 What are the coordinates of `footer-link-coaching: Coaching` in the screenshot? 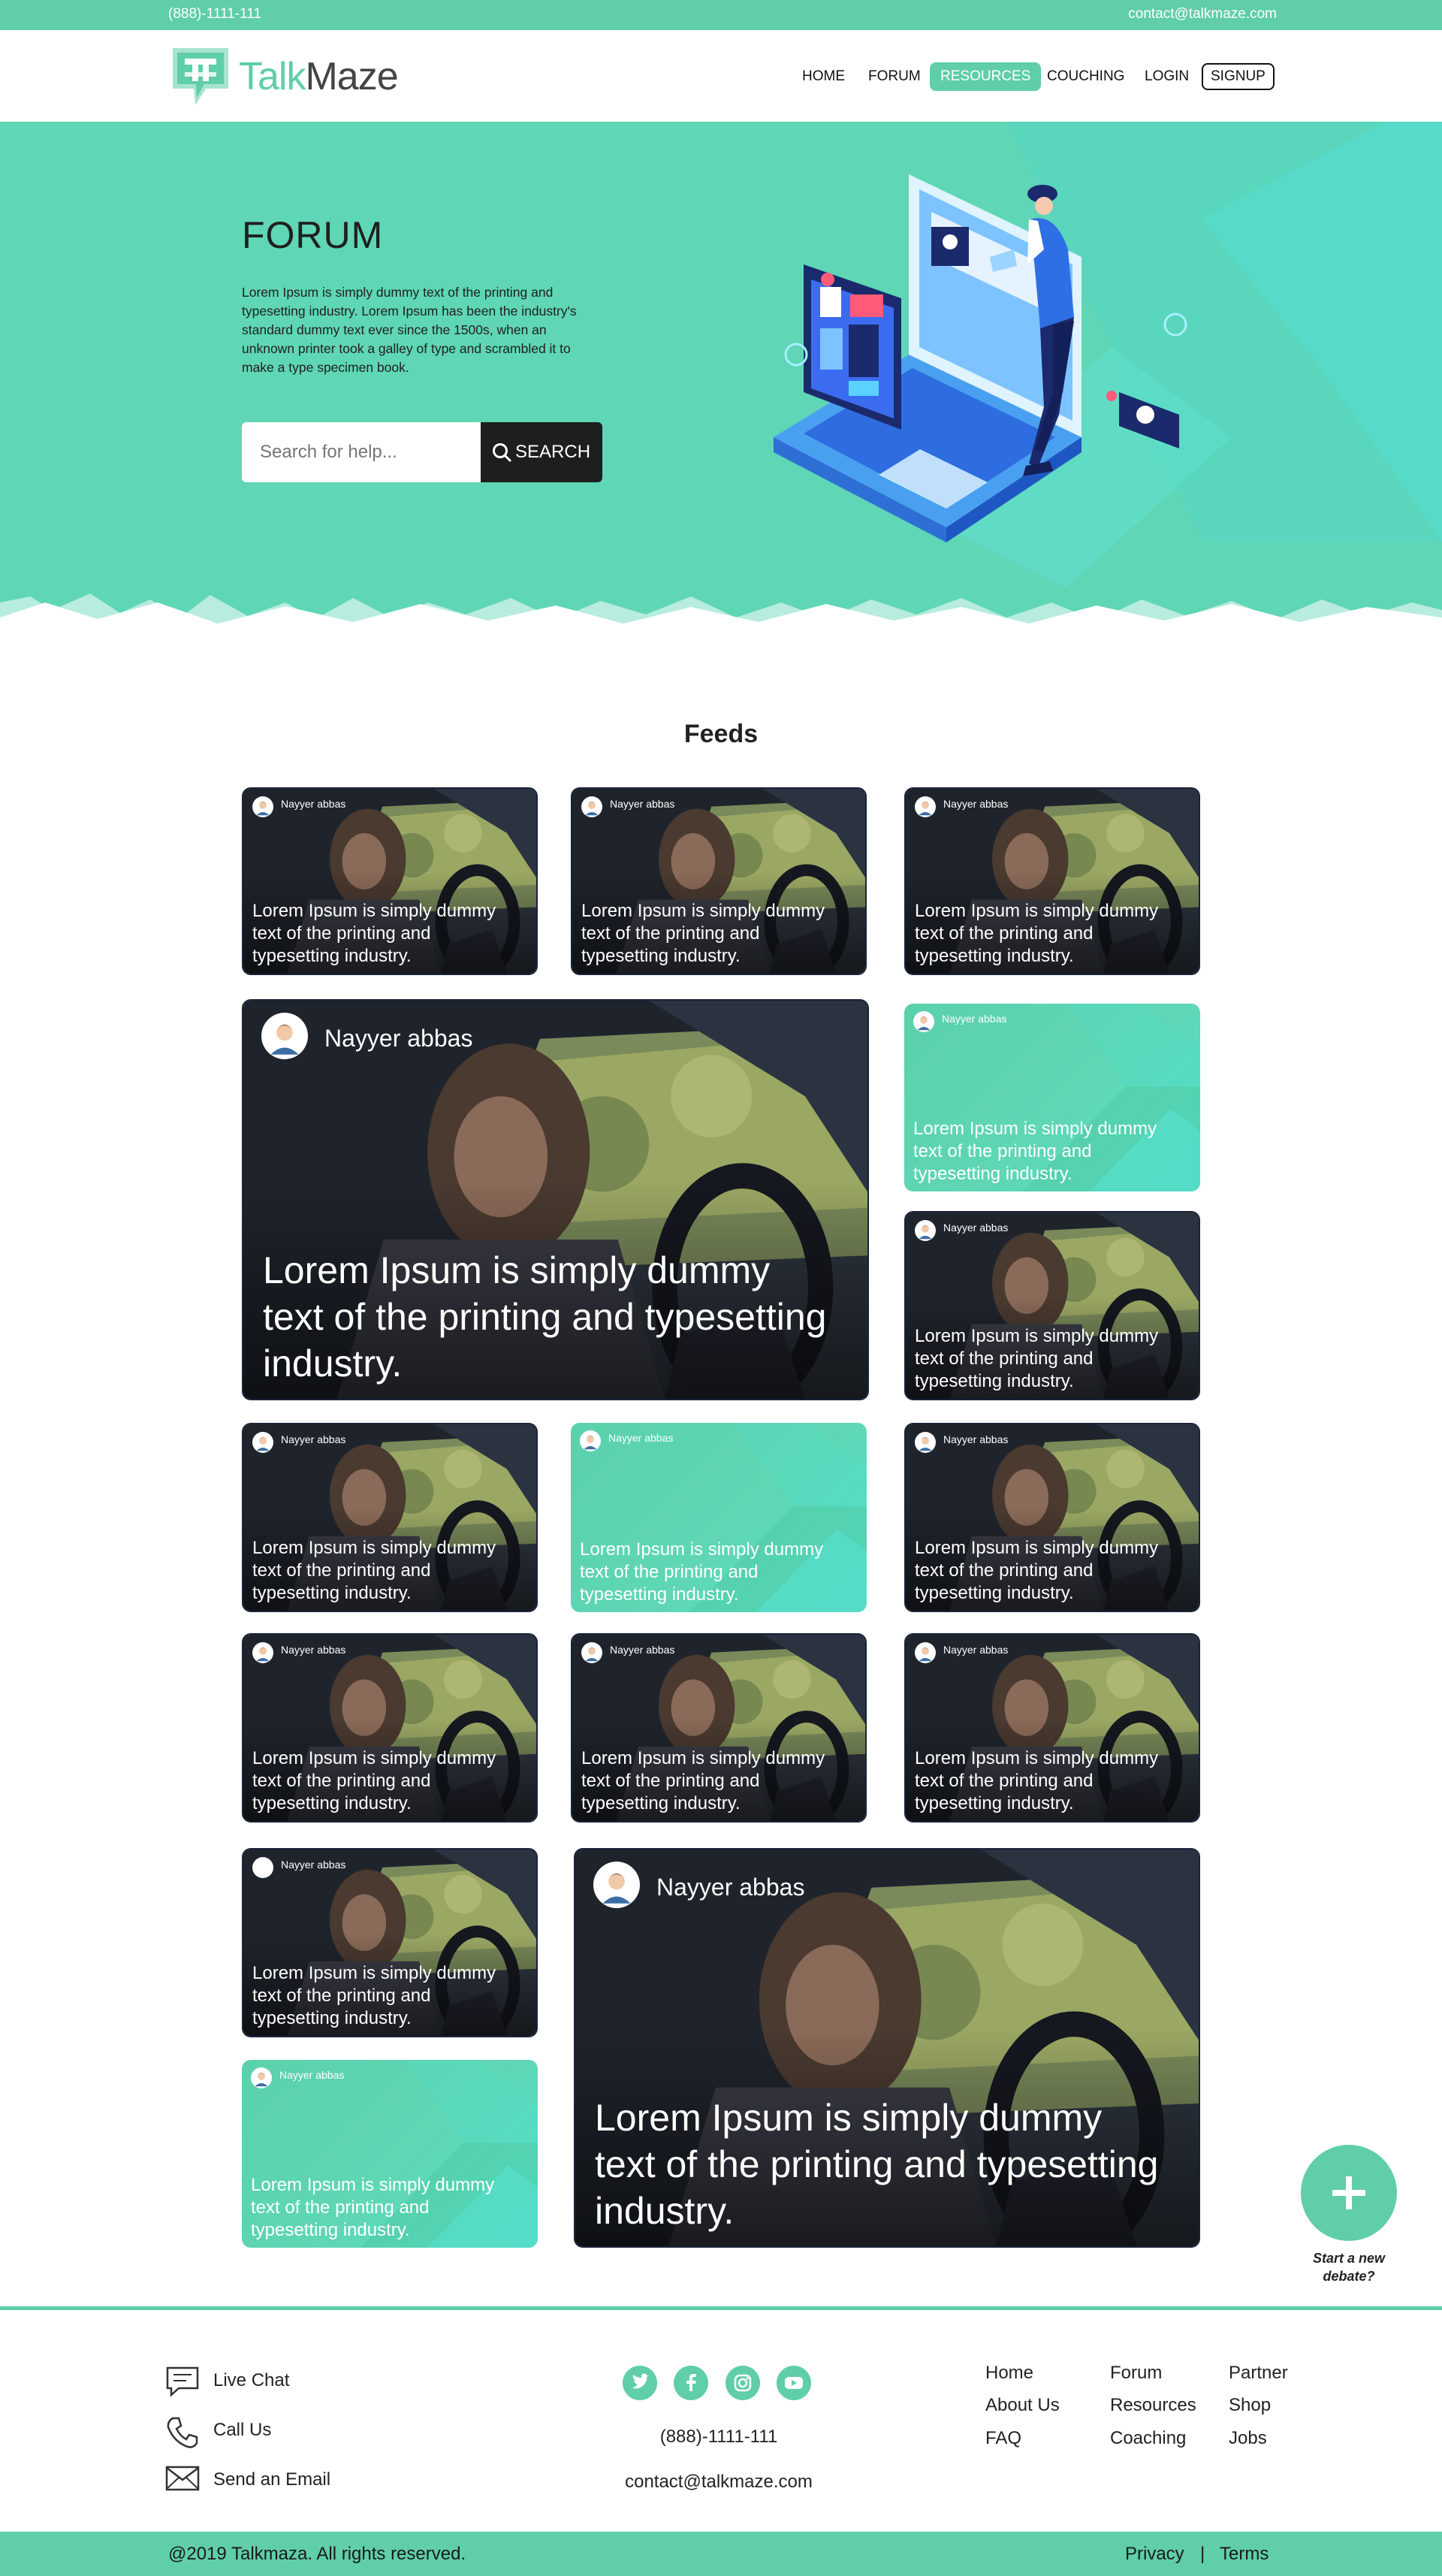 It's located at (1148, 2438).